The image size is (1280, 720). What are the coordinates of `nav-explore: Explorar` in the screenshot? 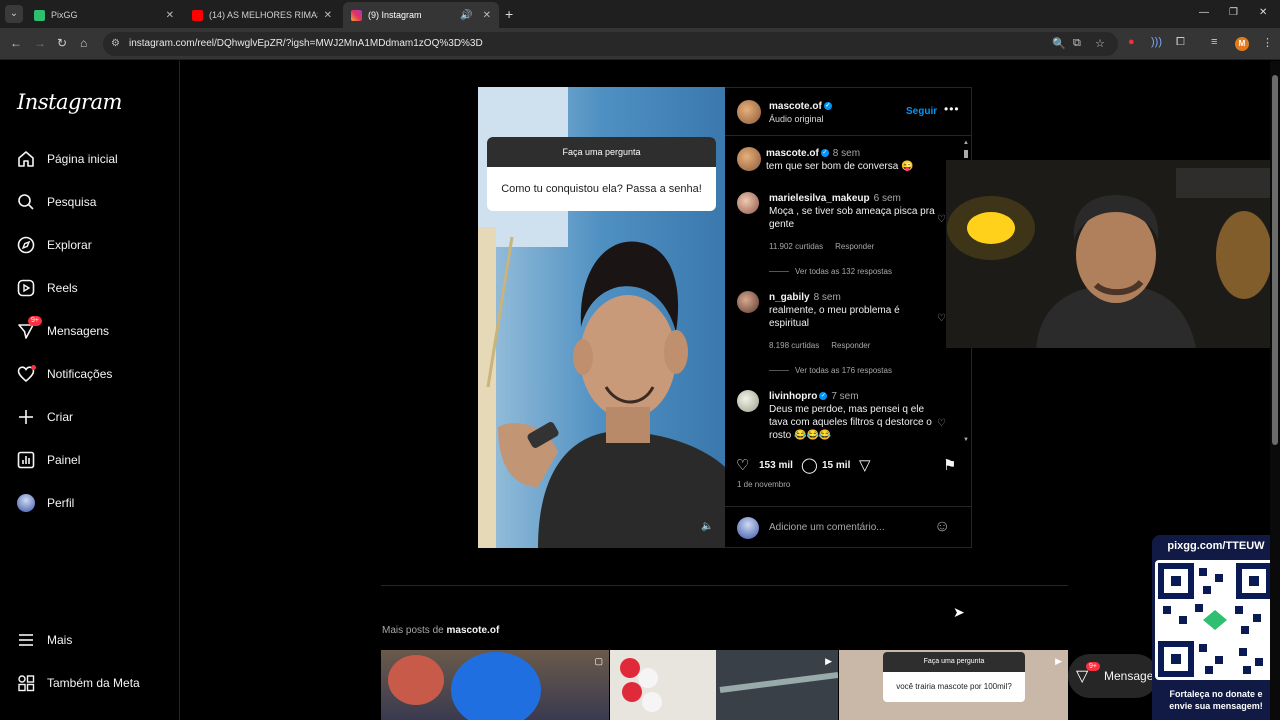 It's located at (54, 245).